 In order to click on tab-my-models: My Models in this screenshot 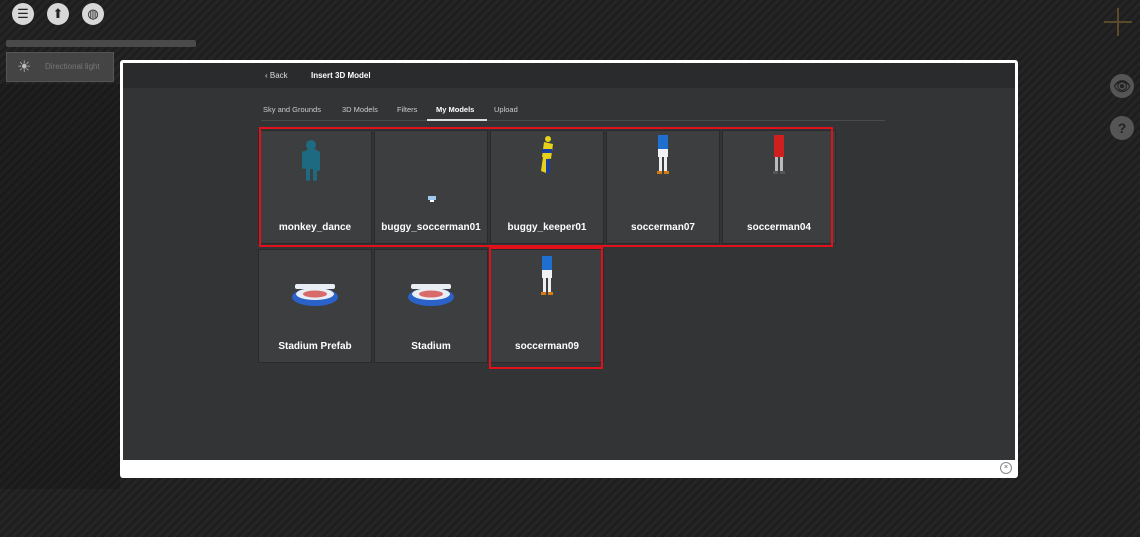, I will do `click(455, 109)`.